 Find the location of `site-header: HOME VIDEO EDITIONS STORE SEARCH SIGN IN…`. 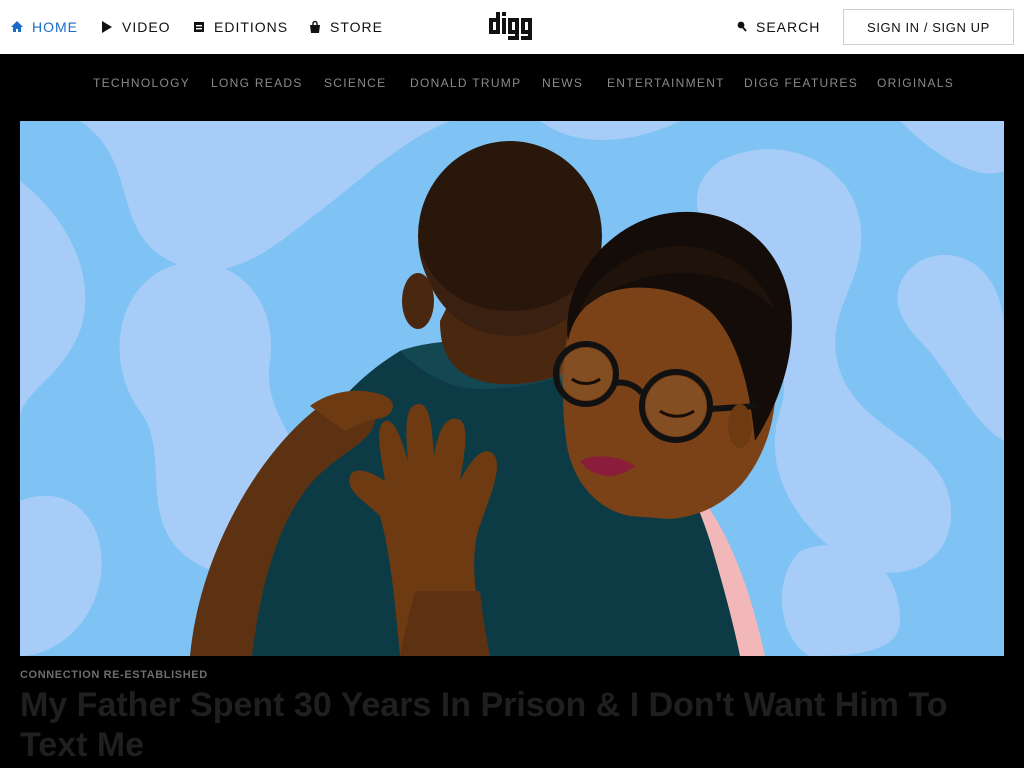

site-header: HOME VIDEO EDITIONS STORE SEARCH SIGN IN… is located at coordinates (512, 27).